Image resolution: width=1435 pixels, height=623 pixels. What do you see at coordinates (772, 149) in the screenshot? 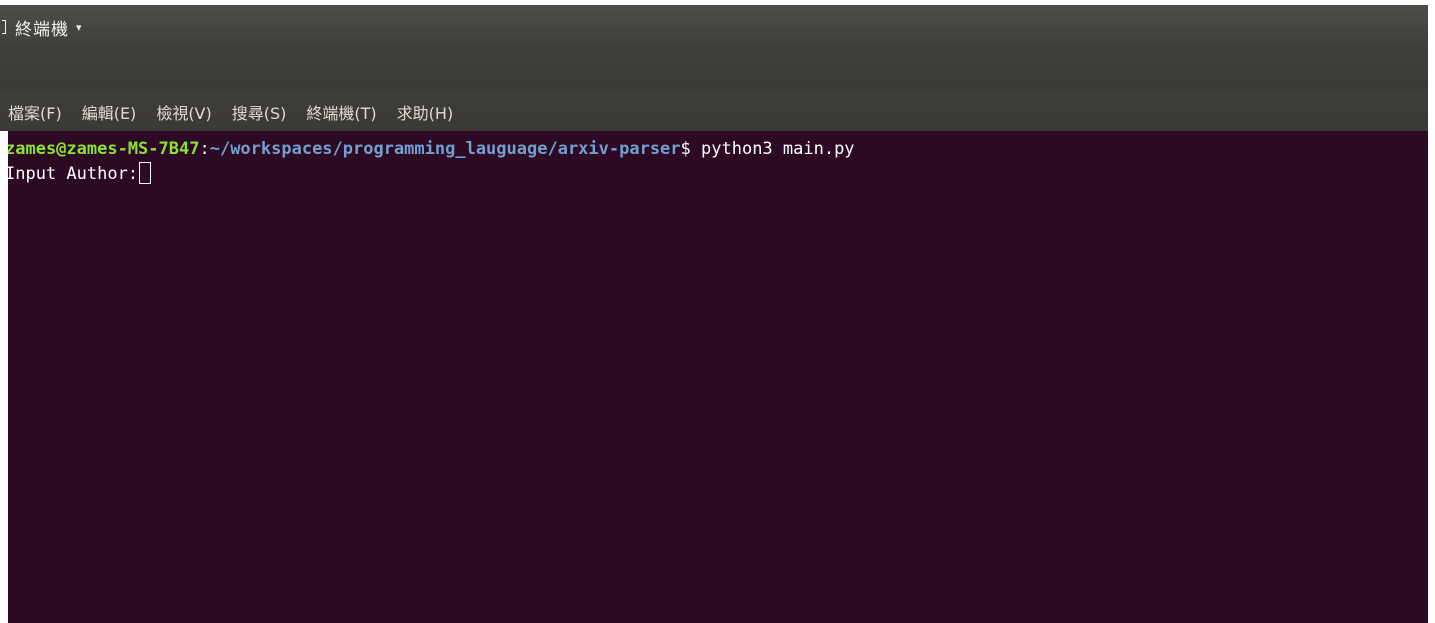
I see `command-text: python3 main.py` at bounding box center [772, 149].